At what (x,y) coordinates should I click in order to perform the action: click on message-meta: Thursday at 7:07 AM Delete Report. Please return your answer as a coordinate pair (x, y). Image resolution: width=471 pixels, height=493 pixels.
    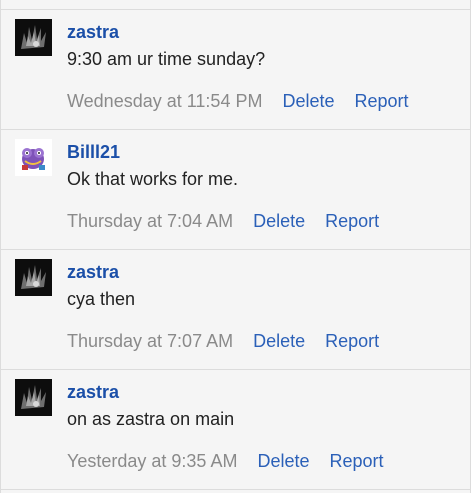
    Looking at the image, I should click on (233, 341).